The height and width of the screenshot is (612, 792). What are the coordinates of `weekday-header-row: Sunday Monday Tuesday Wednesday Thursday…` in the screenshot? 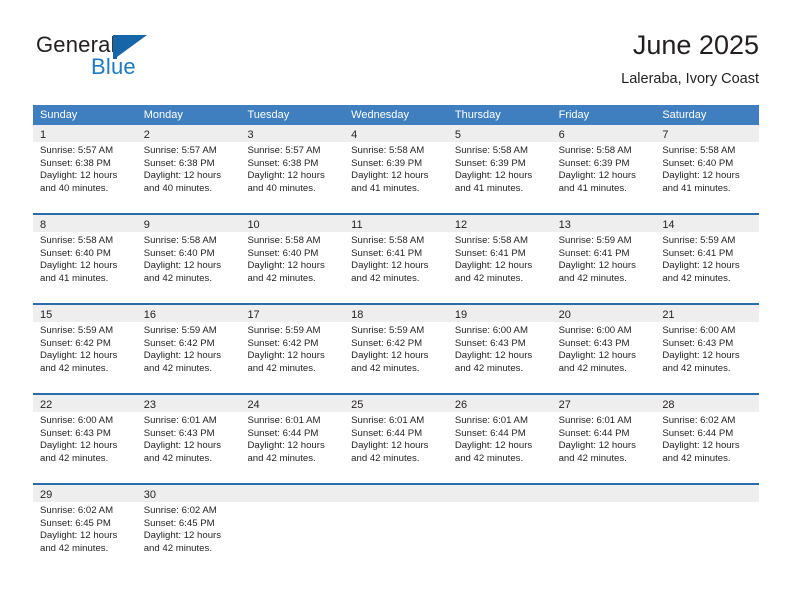 It's located at (396, 115).